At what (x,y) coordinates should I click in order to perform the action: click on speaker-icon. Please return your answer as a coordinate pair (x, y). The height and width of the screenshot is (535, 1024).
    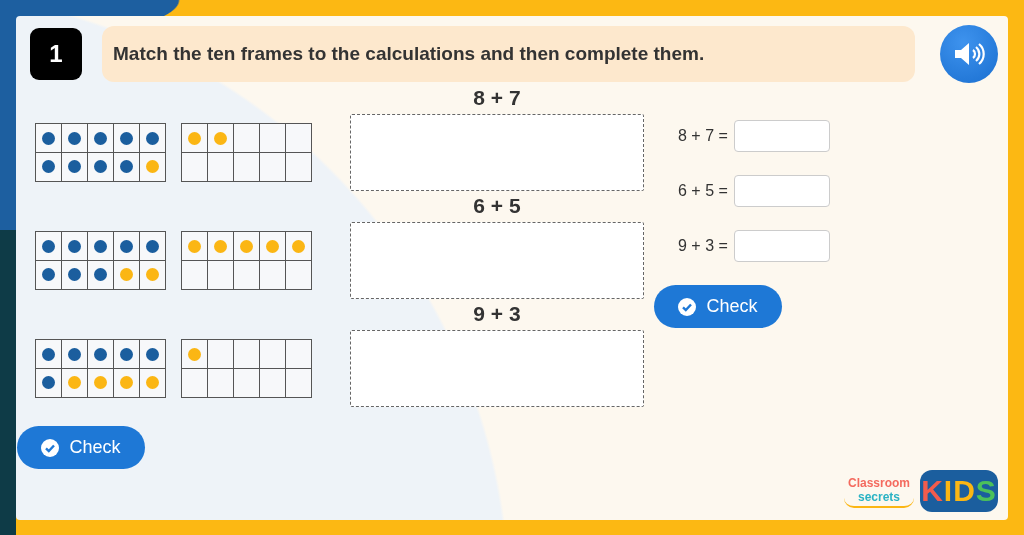
    Looking at the image, I should click on (969, 54).